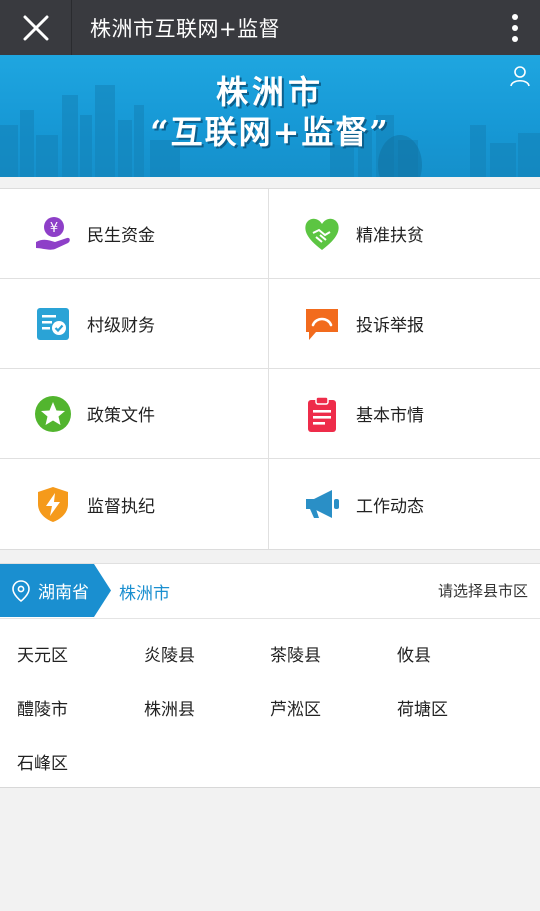 Image resolution: width=540 pixels, height=911 pixels. Describe the element at coordinates (169, 653) in the screenshot. I see `county-item: 炎陵县` at that location.